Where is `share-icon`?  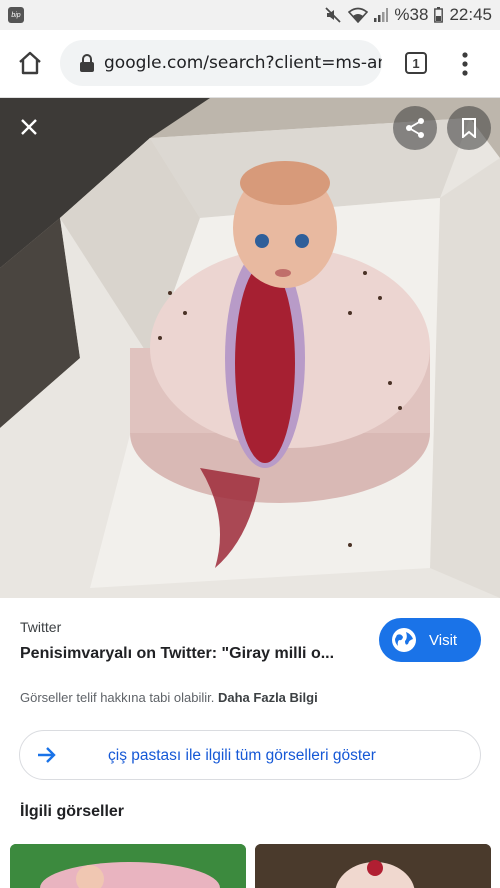
share-icon is located at coordinates (415, 128).